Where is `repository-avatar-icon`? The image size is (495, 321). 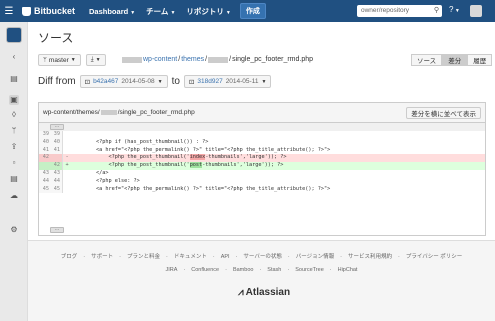
repository-avatar-icon is located at coordinates (14, 35).